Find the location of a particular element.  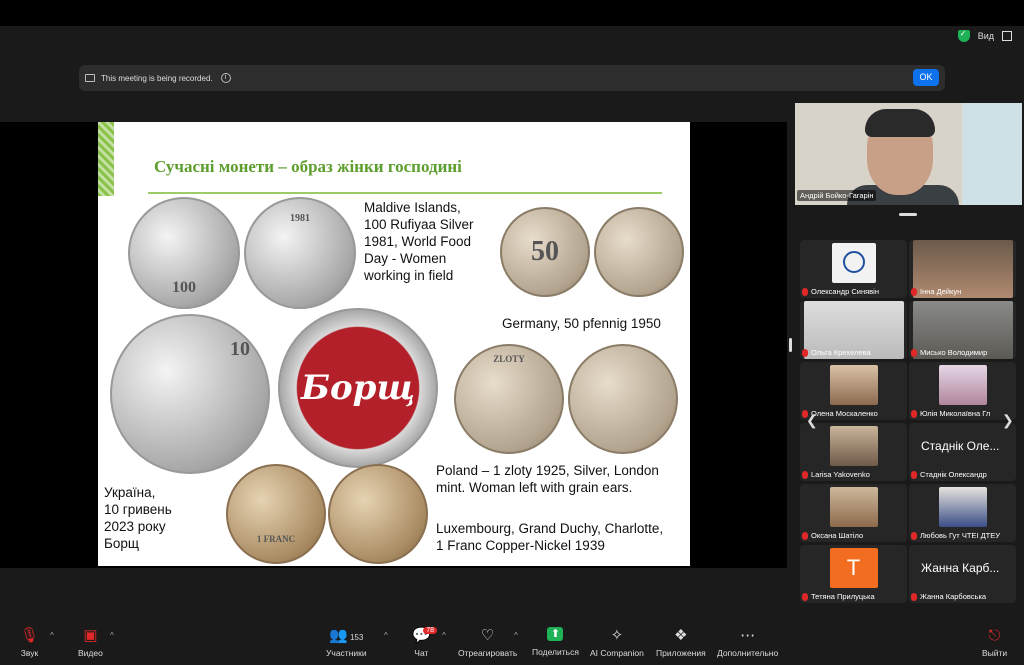

chat-label: Чат is located at coordinates (421, 653).